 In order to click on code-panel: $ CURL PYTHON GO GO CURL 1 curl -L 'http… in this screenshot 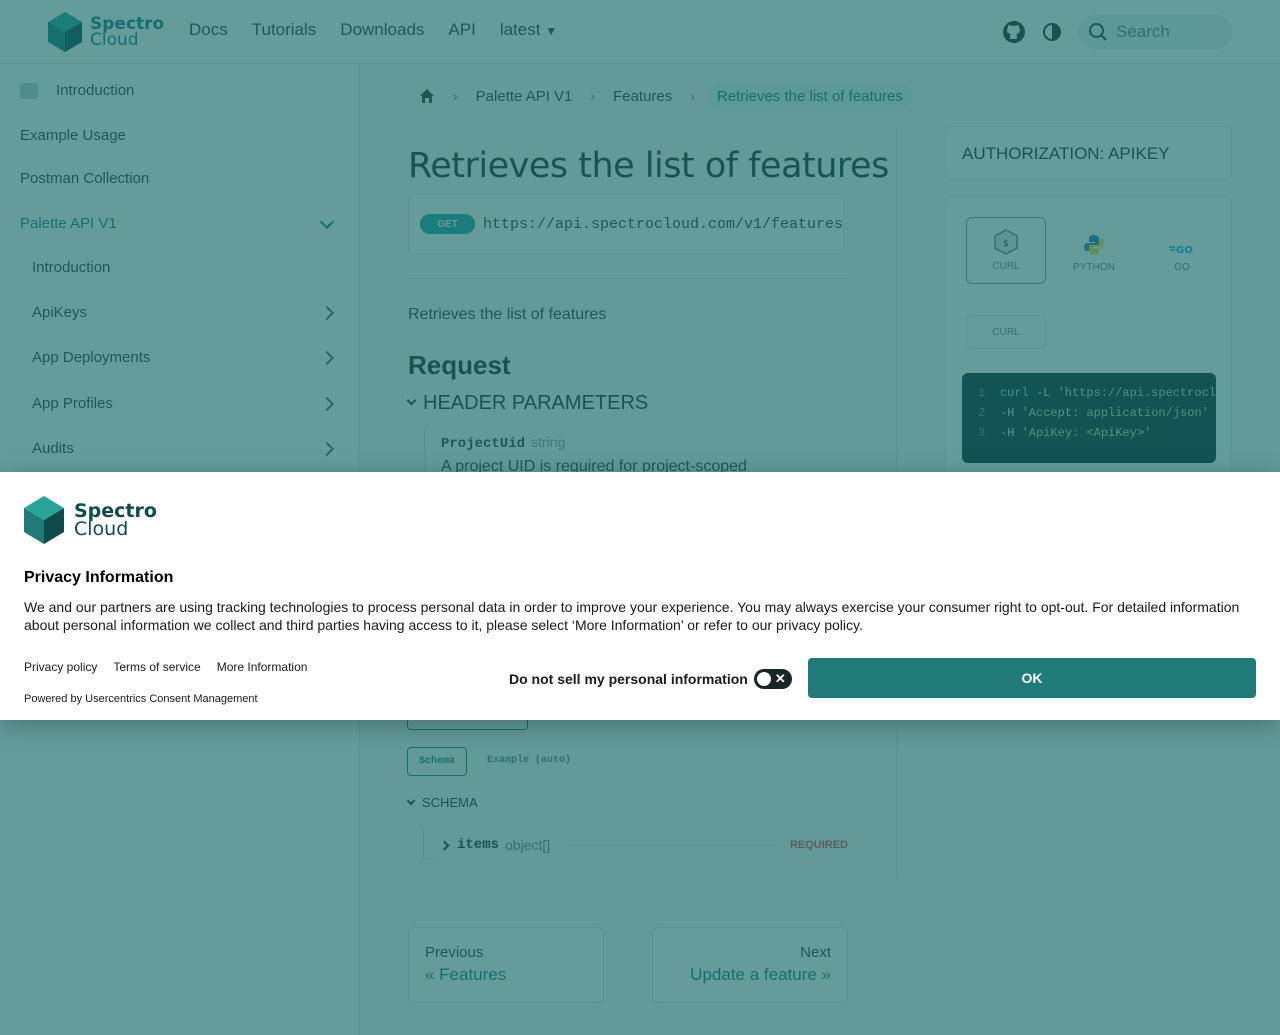, I will do `click(1088, 341)`.